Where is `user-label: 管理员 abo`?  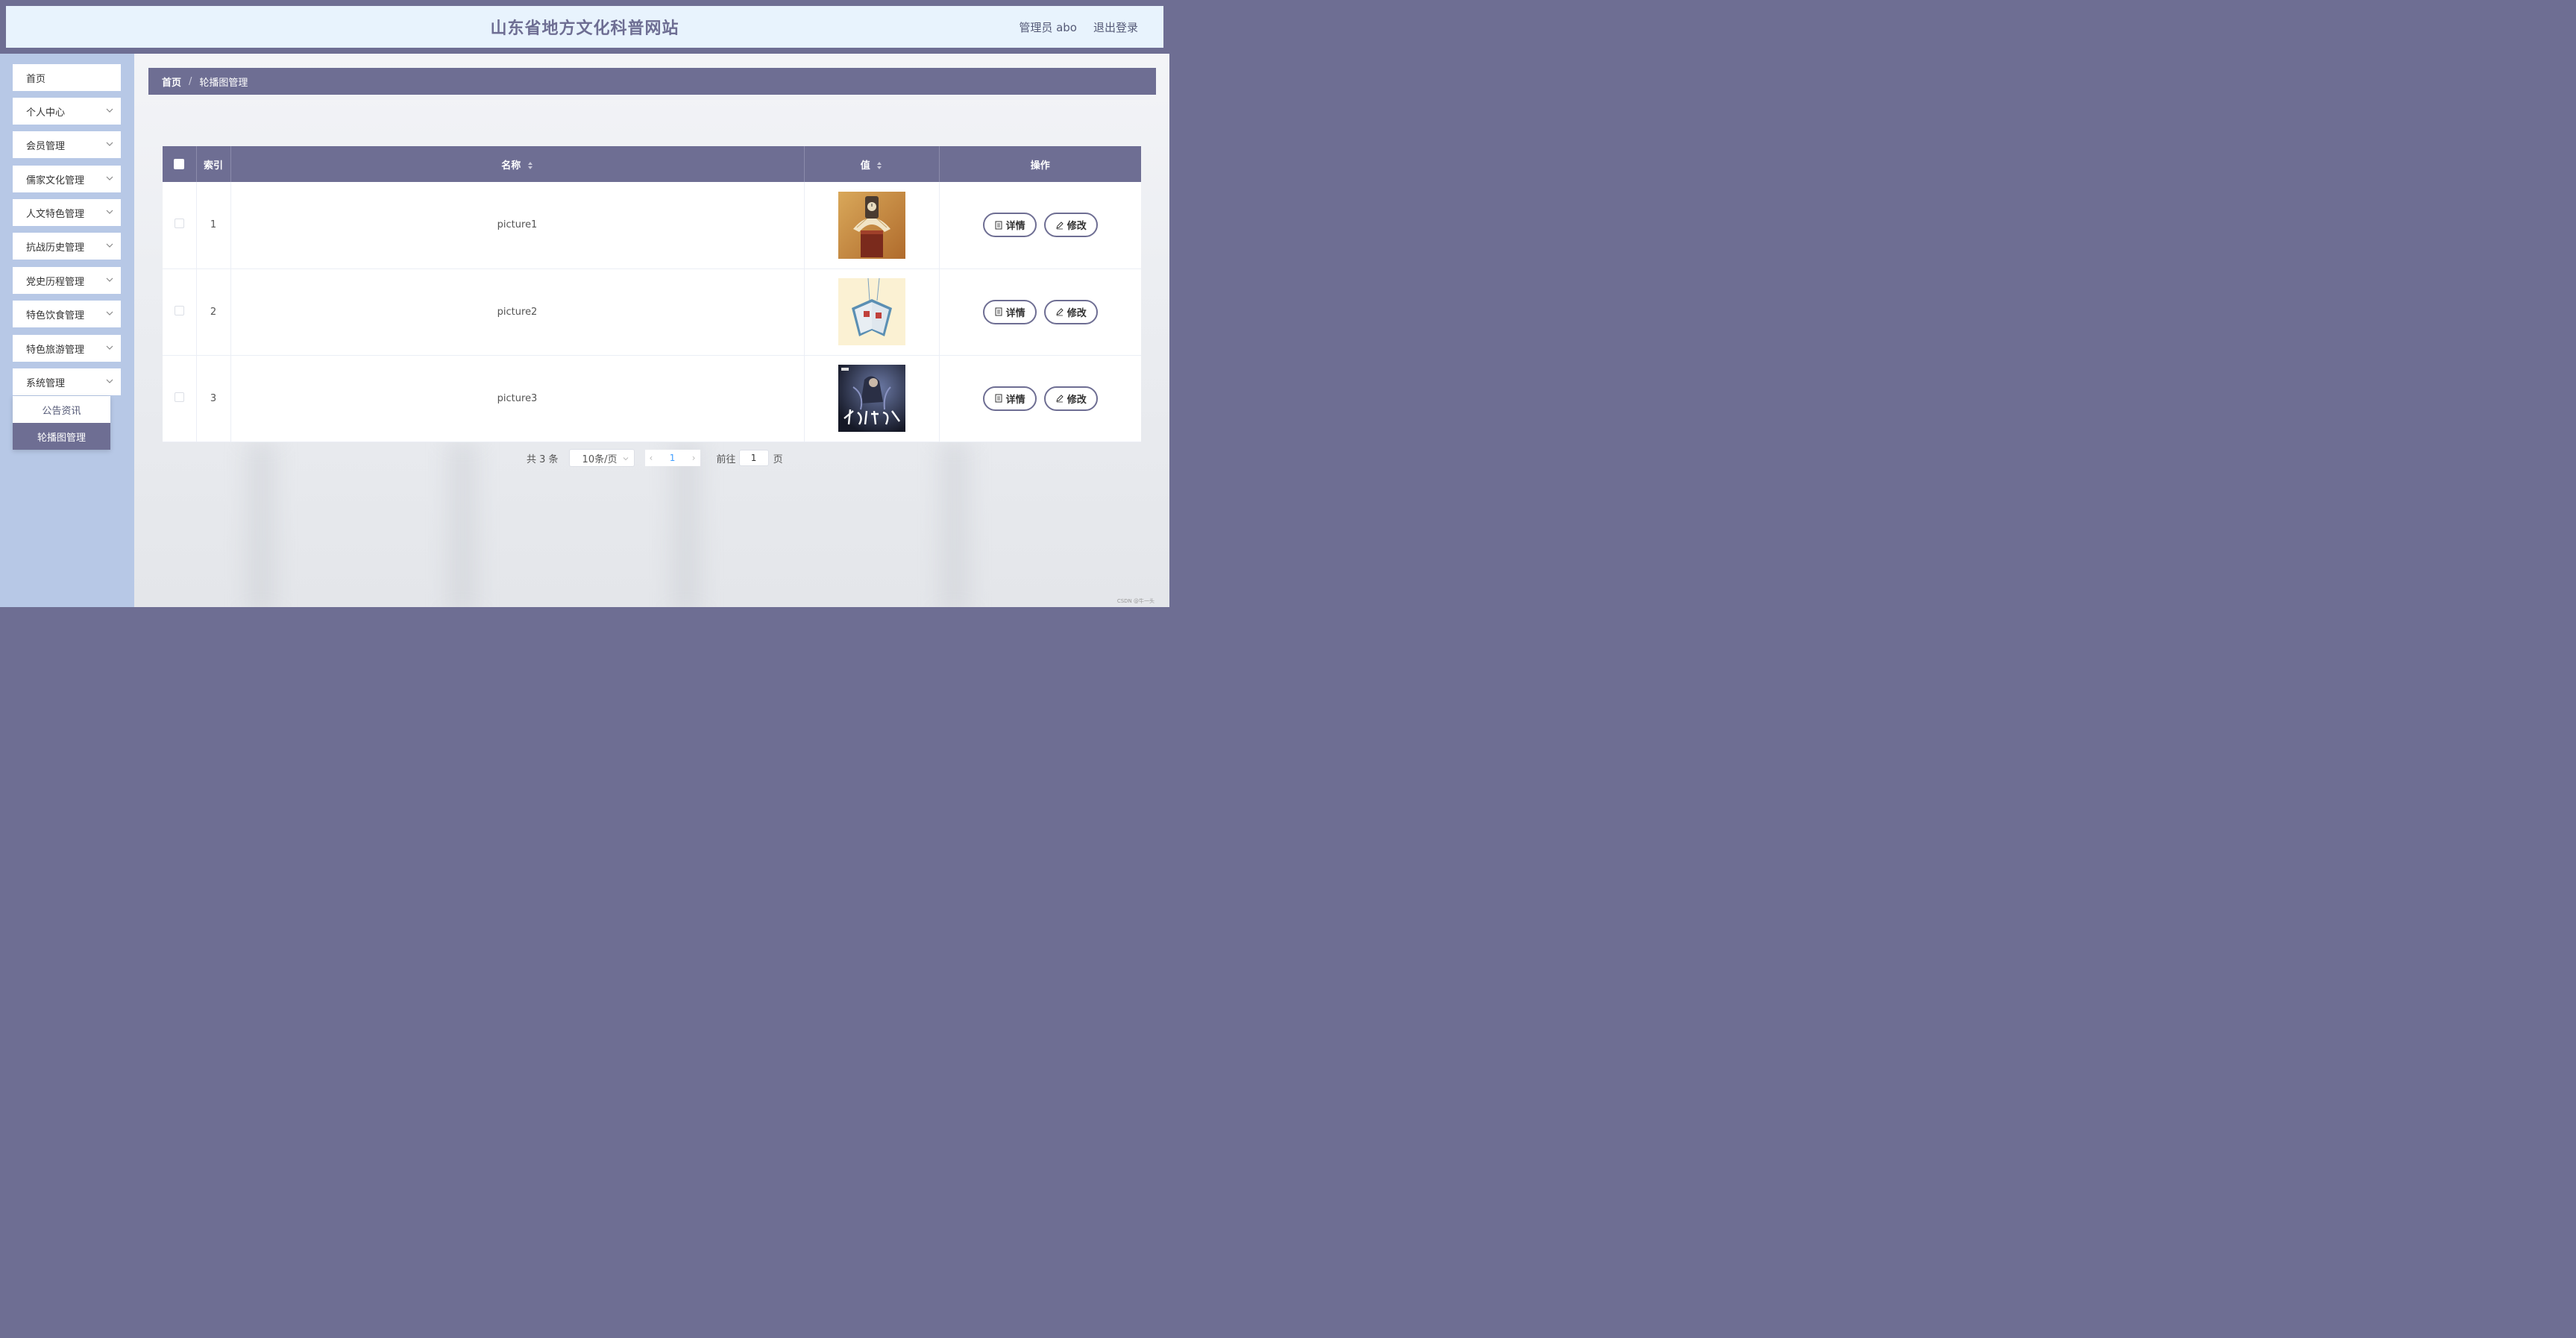
user-label: 管理员 abo is located at coordinates (1048, 27).